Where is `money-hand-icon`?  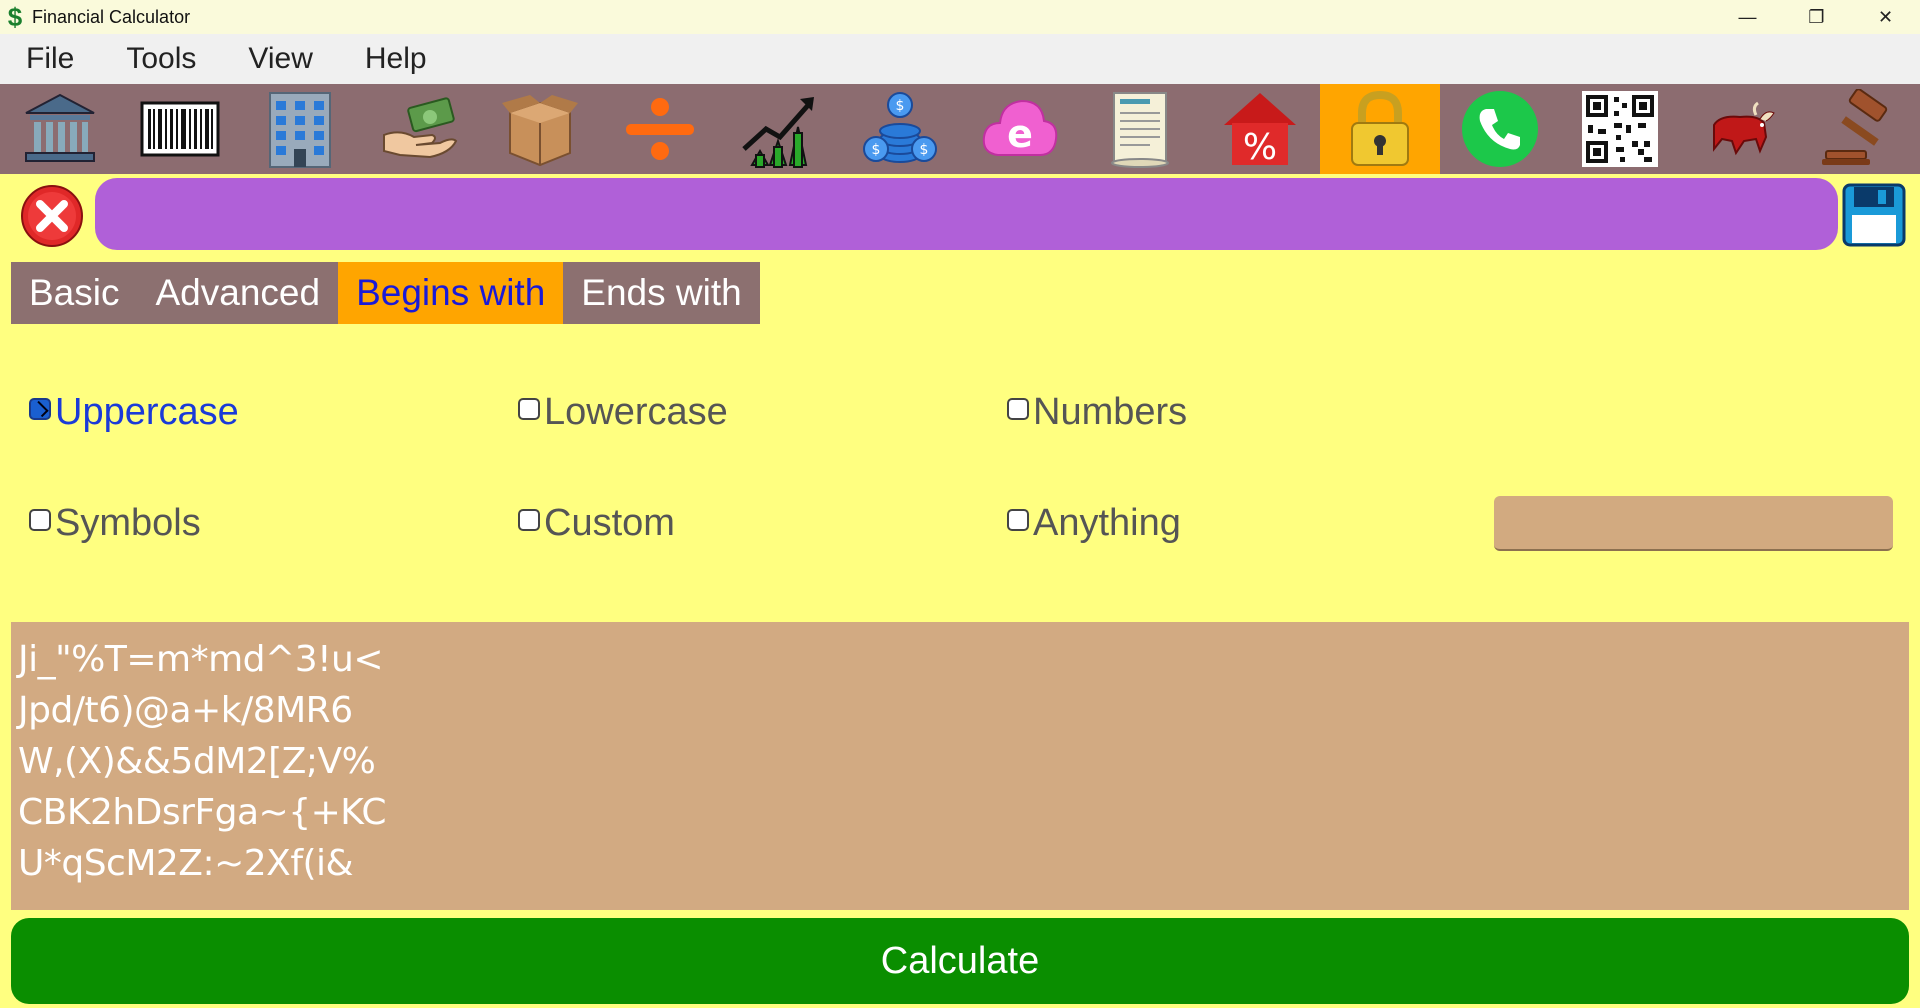
money-hand-icon is located at coordinates (420, 128).